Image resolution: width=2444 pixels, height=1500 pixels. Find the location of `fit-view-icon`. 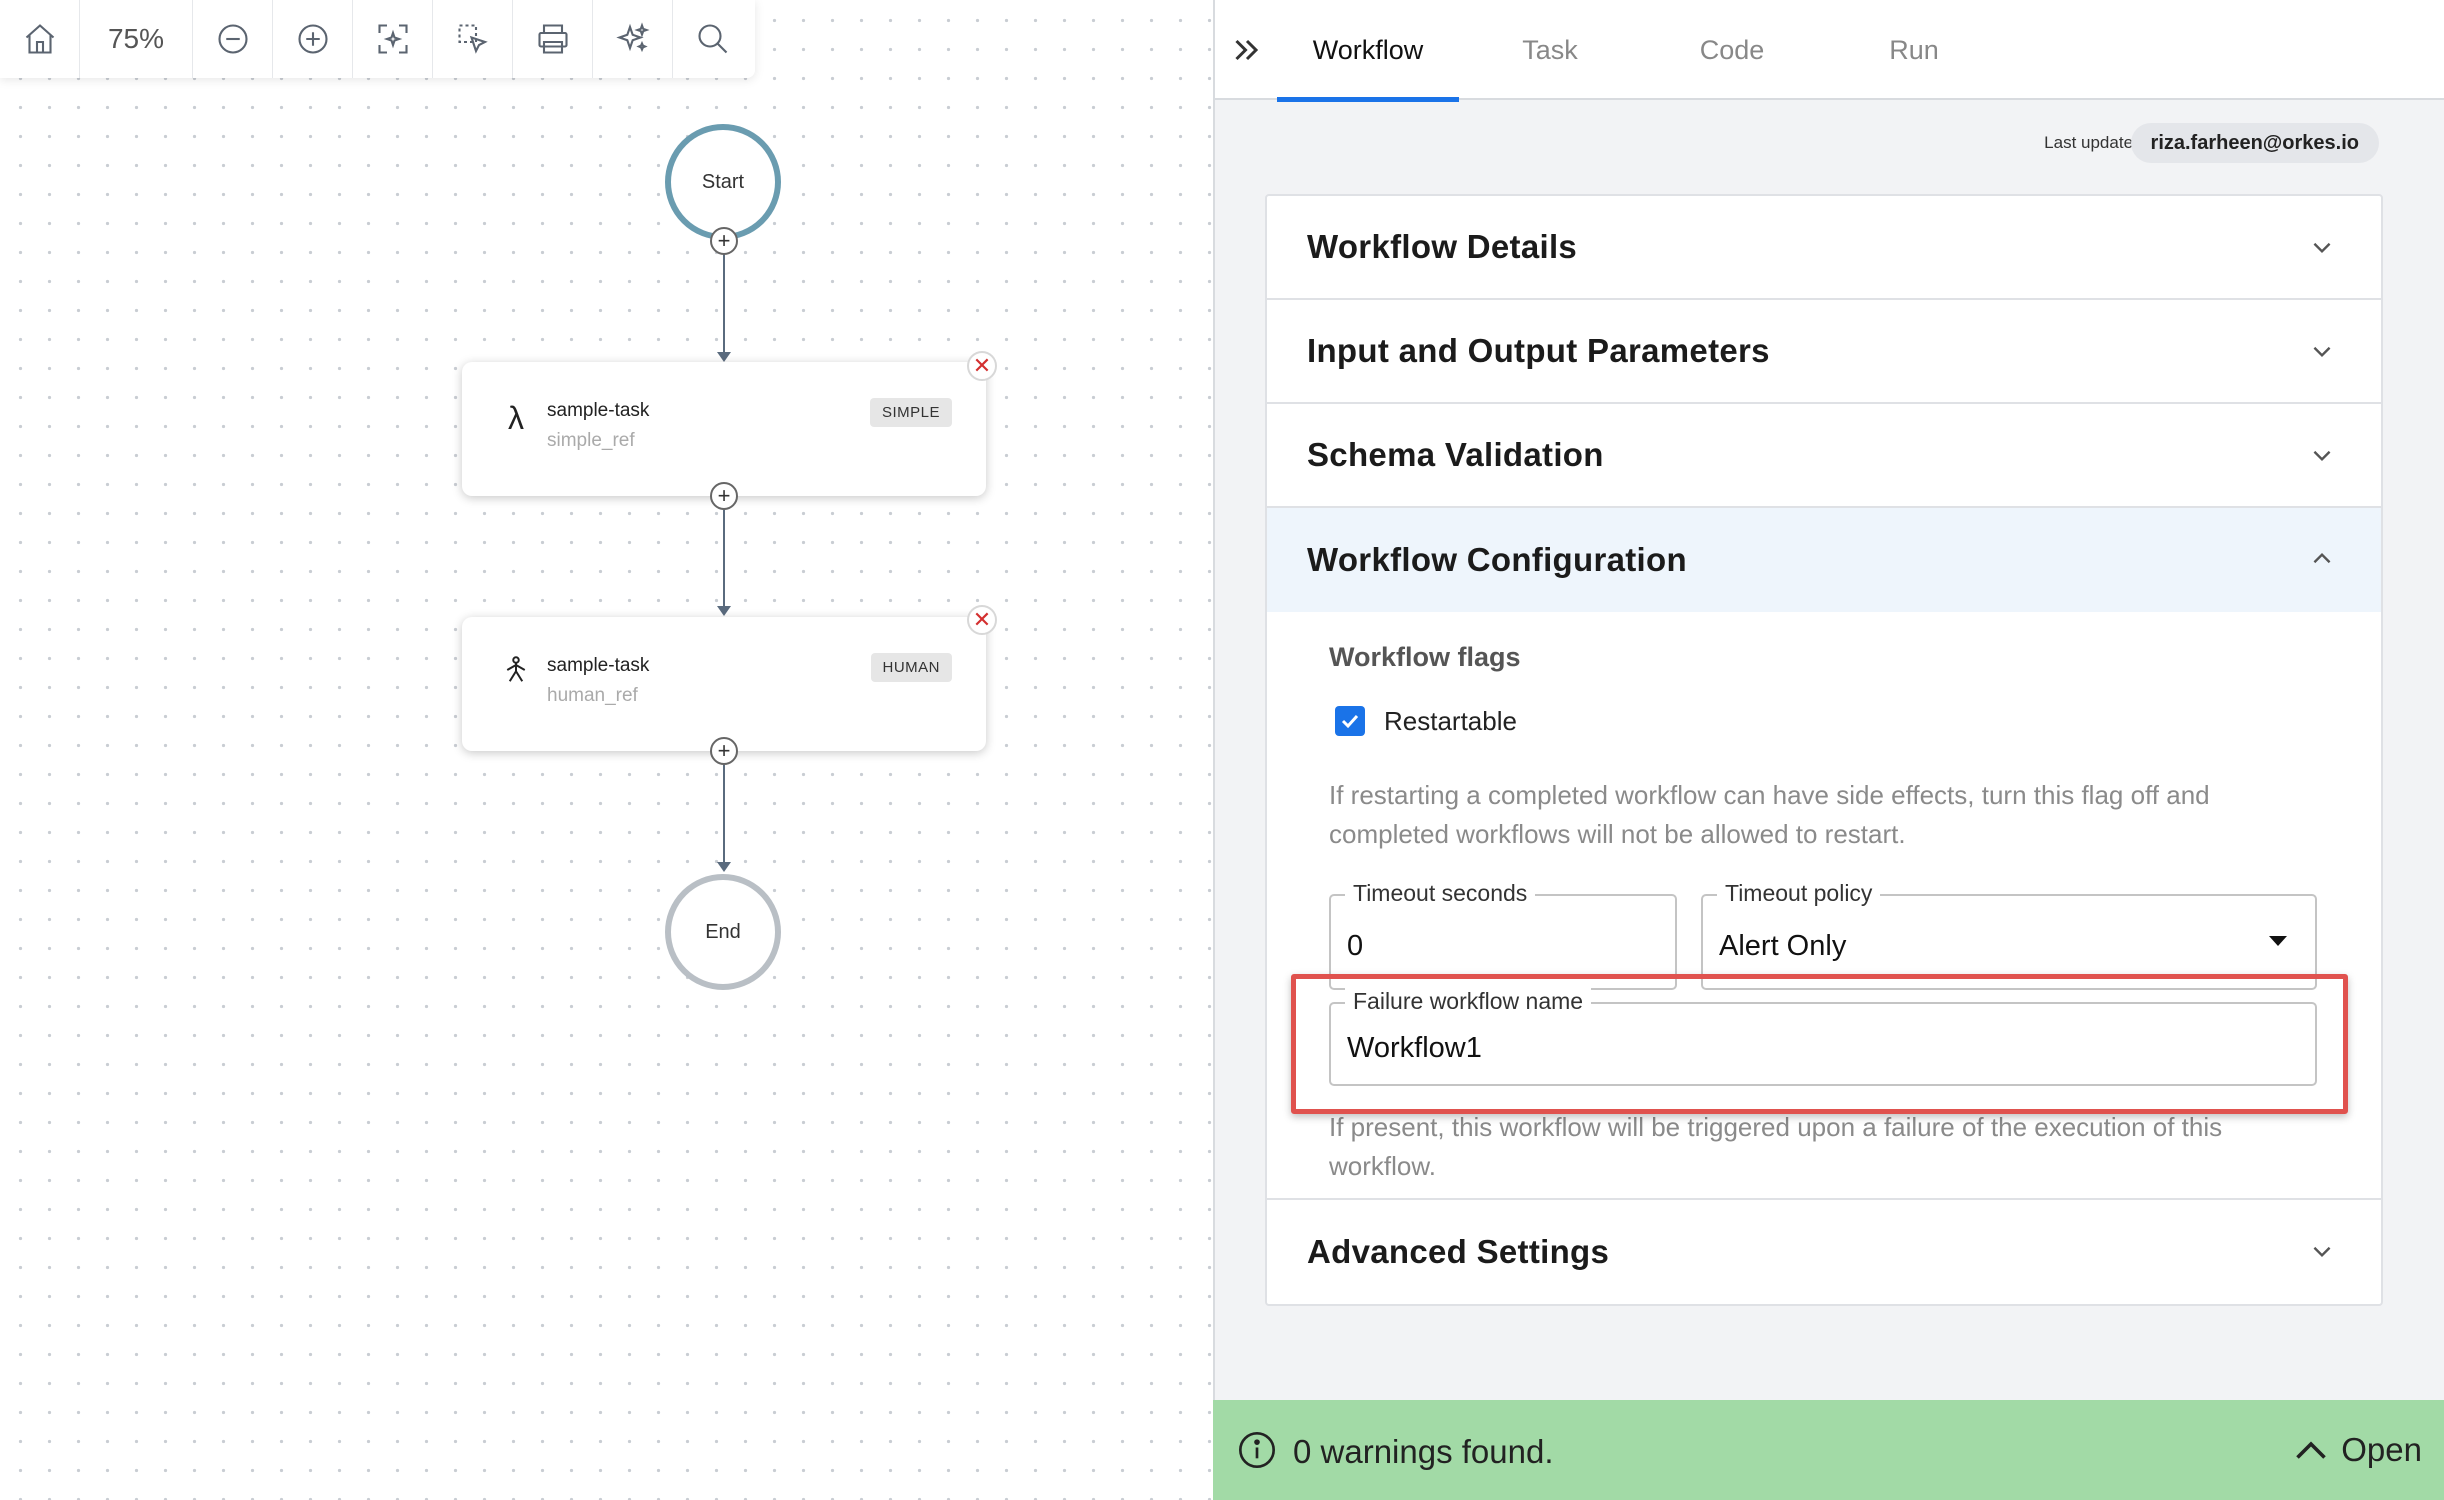

fit-view-icon is located at coordinates (392, 39).